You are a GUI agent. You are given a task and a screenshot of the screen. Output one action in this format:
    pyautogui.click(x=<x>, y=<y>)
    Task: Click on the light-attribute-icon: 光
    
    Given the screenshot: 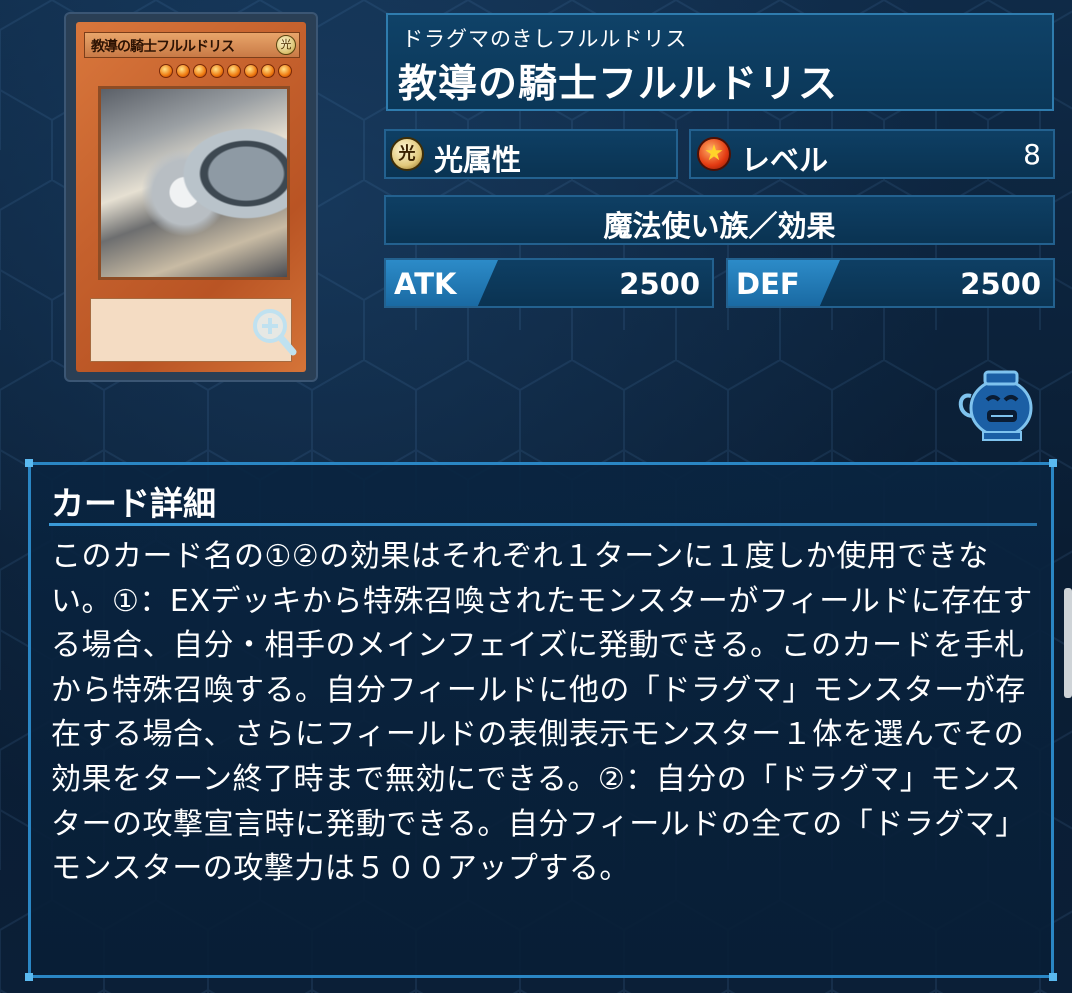 What is the action you would take?
    pyautogui.click(x=407, y=154)
    